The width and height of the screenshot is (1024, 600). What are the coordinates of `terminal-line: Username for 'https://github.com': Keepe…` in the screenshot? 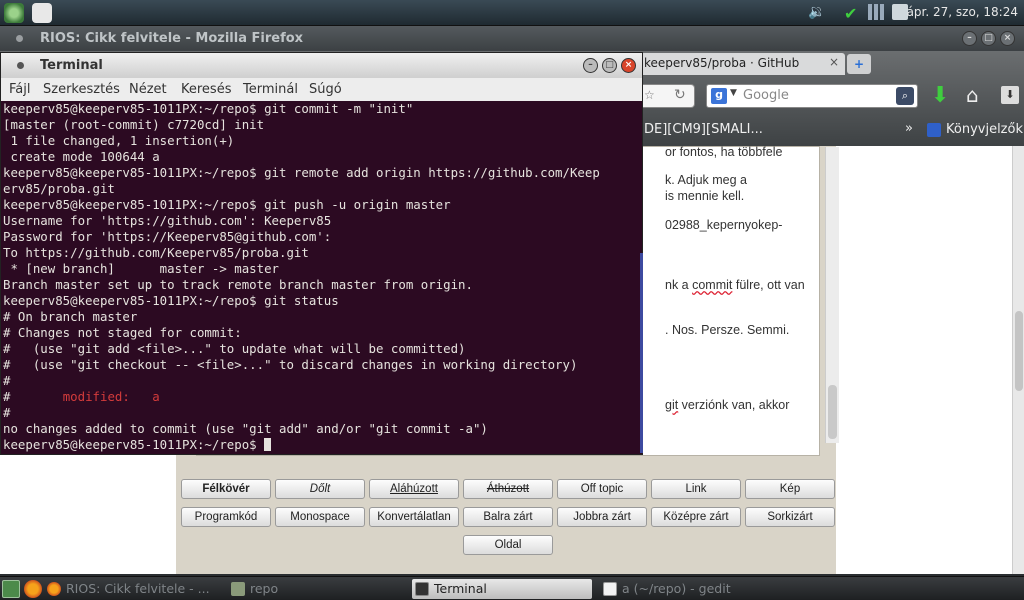 It's located at (167, 220).